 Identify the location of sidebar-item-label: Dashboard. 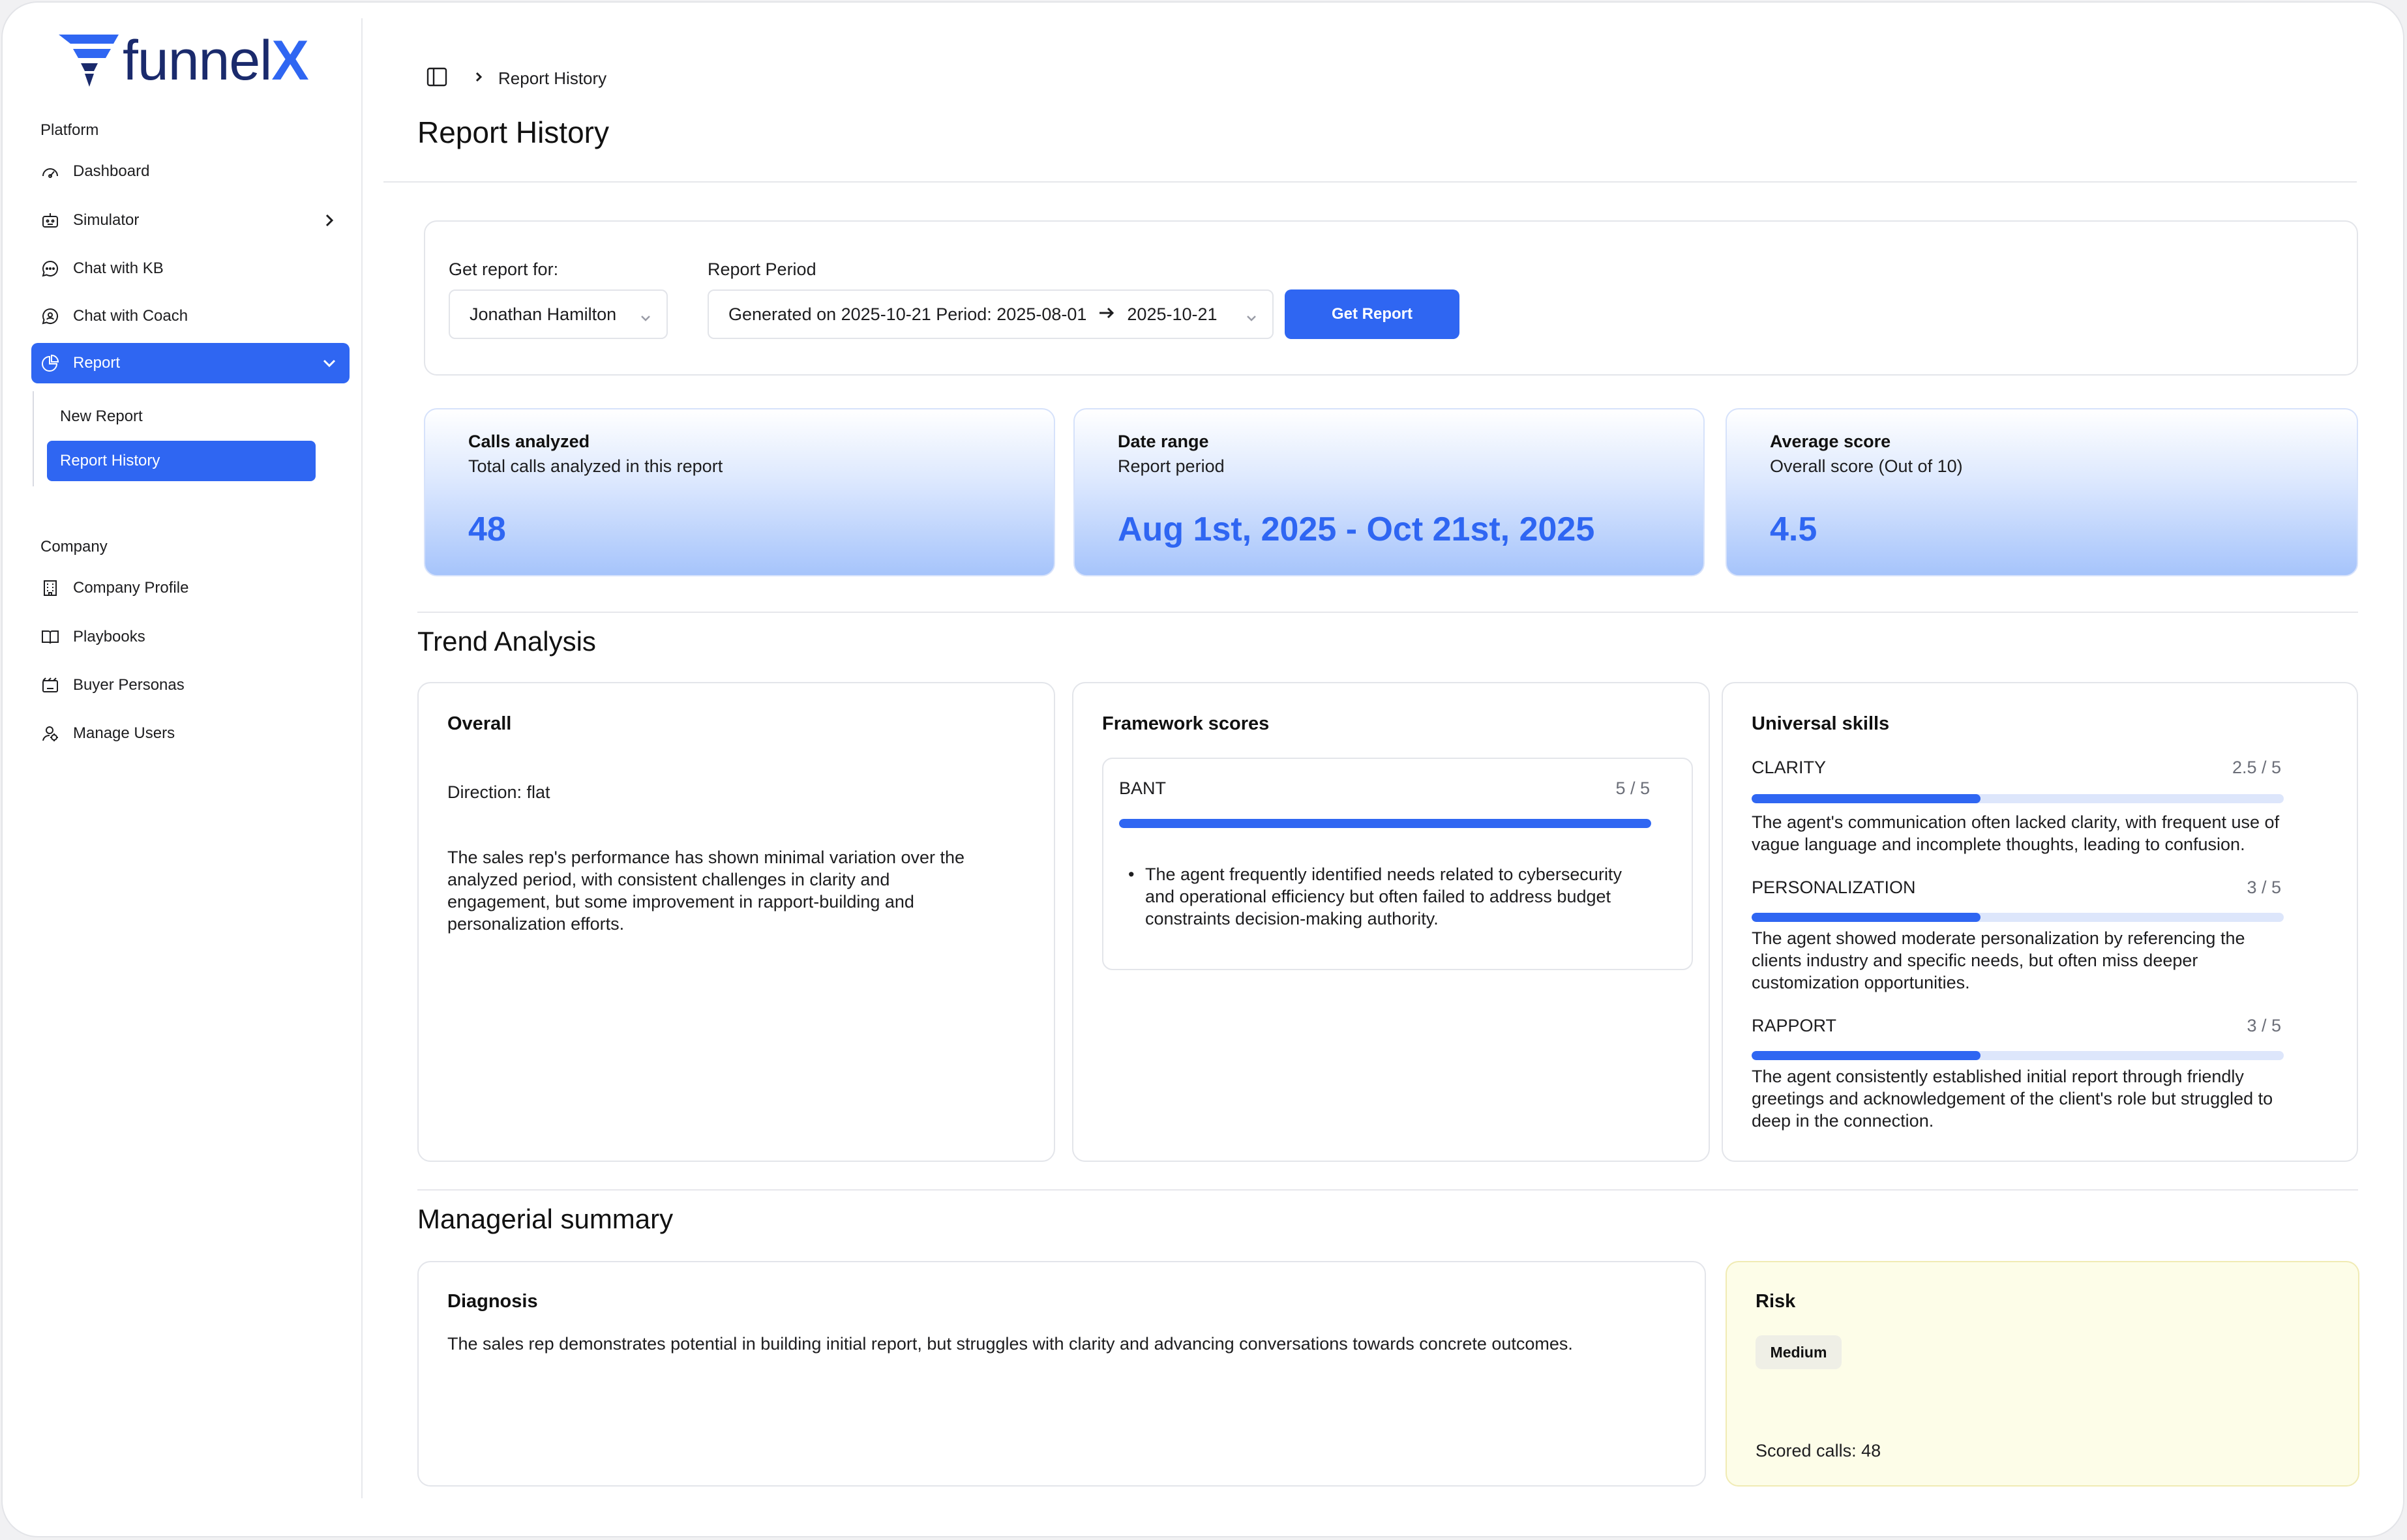
(111, 171).